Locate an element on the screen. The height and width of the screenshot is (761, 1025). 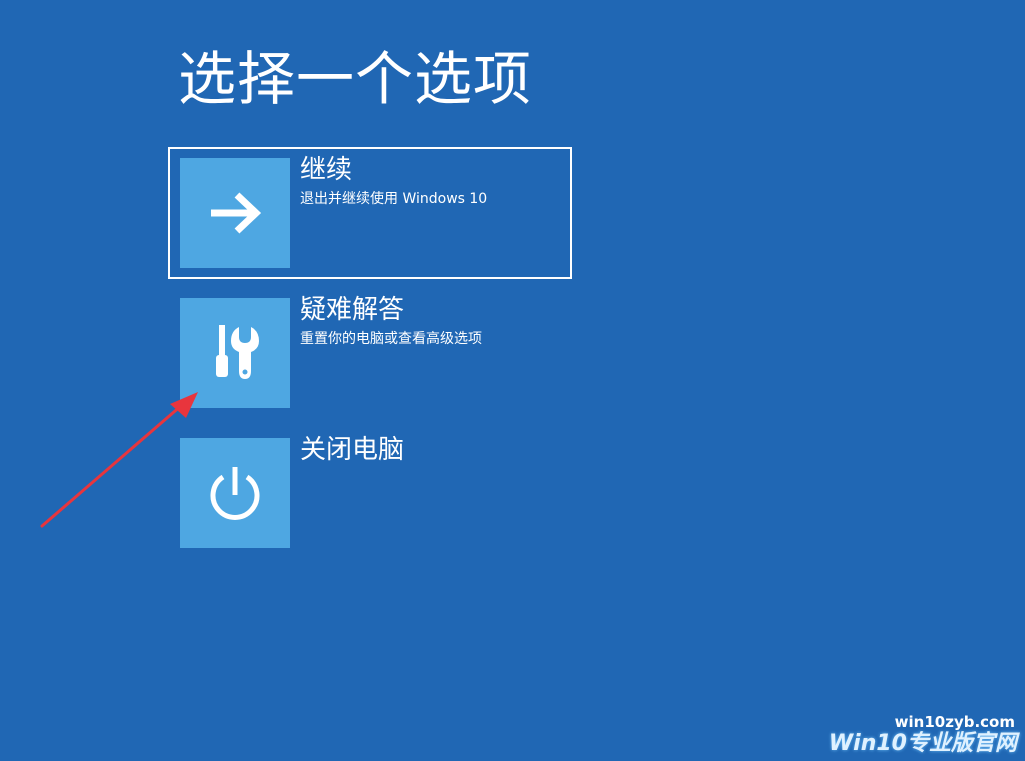
arrow-right-icon is located at coordinates (236, 213).